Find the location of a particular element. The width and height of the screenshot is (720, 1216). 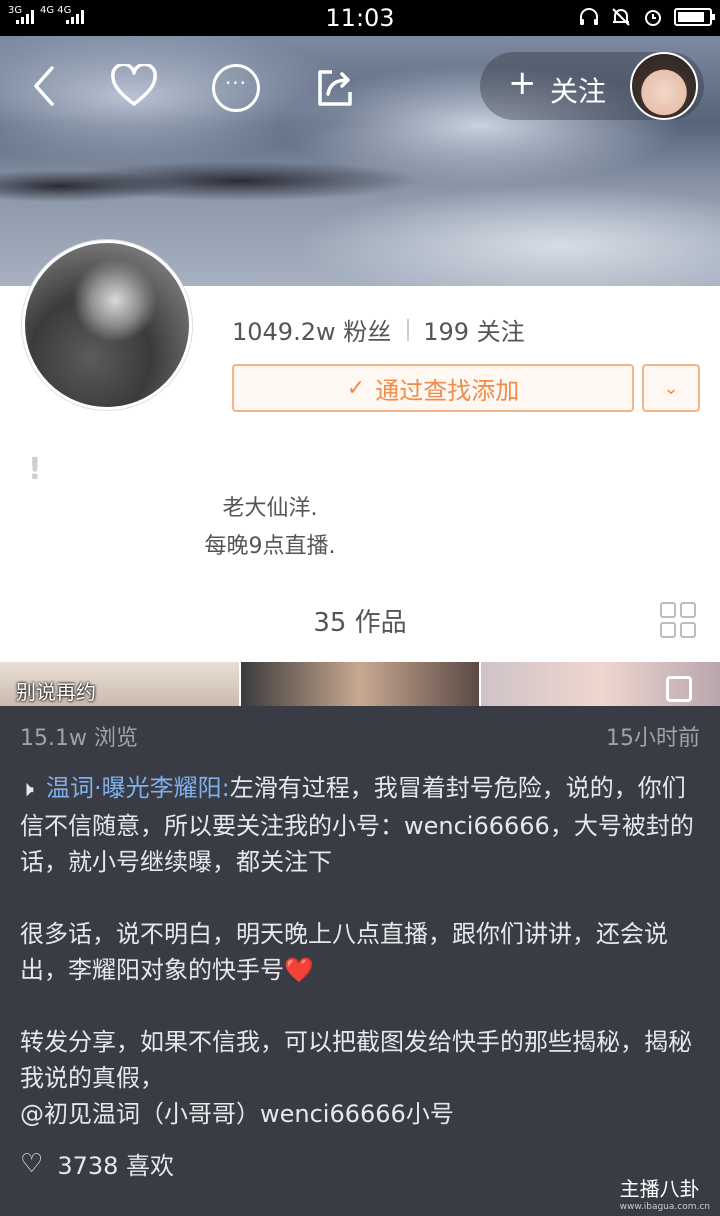

speaker-icon: 🕨 is located at coordinates (27, 789).